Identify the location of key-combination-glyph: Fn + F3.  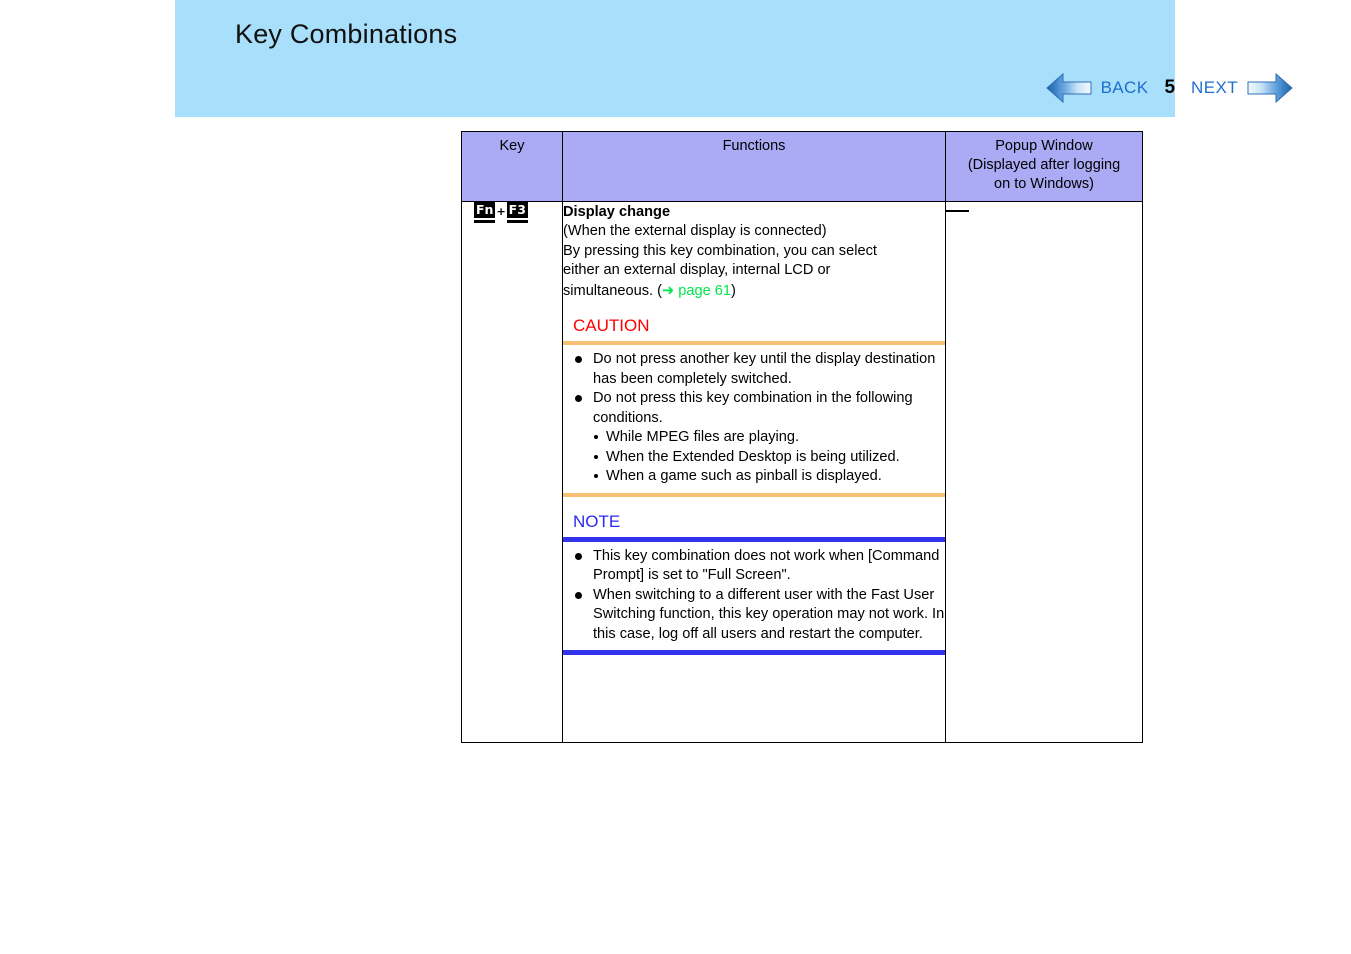
(501, 211).